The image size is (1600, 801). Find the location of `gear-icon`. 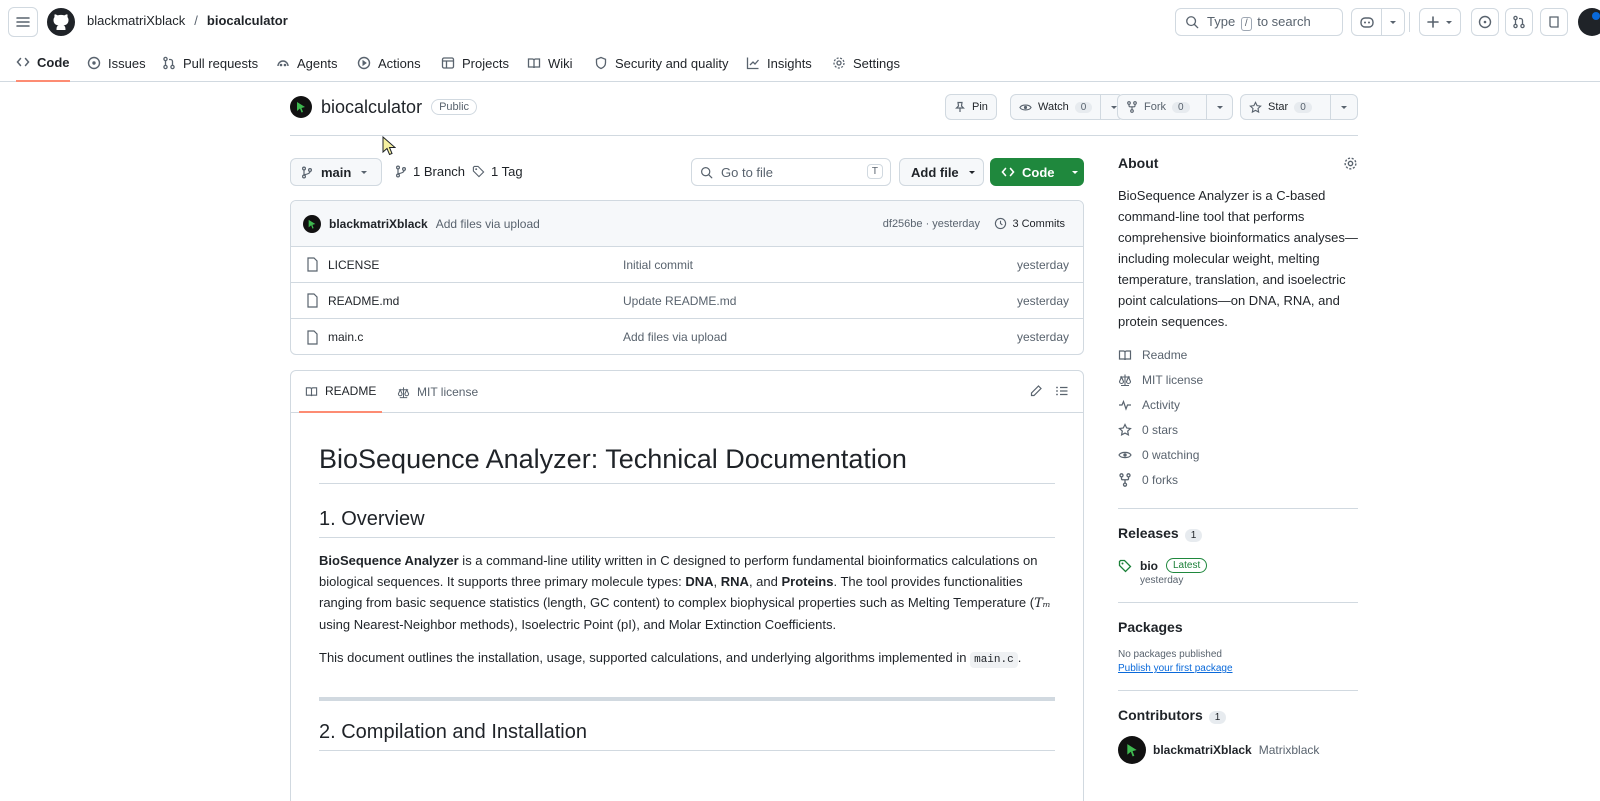

gear-icon is located at coordinates (1350, 163).